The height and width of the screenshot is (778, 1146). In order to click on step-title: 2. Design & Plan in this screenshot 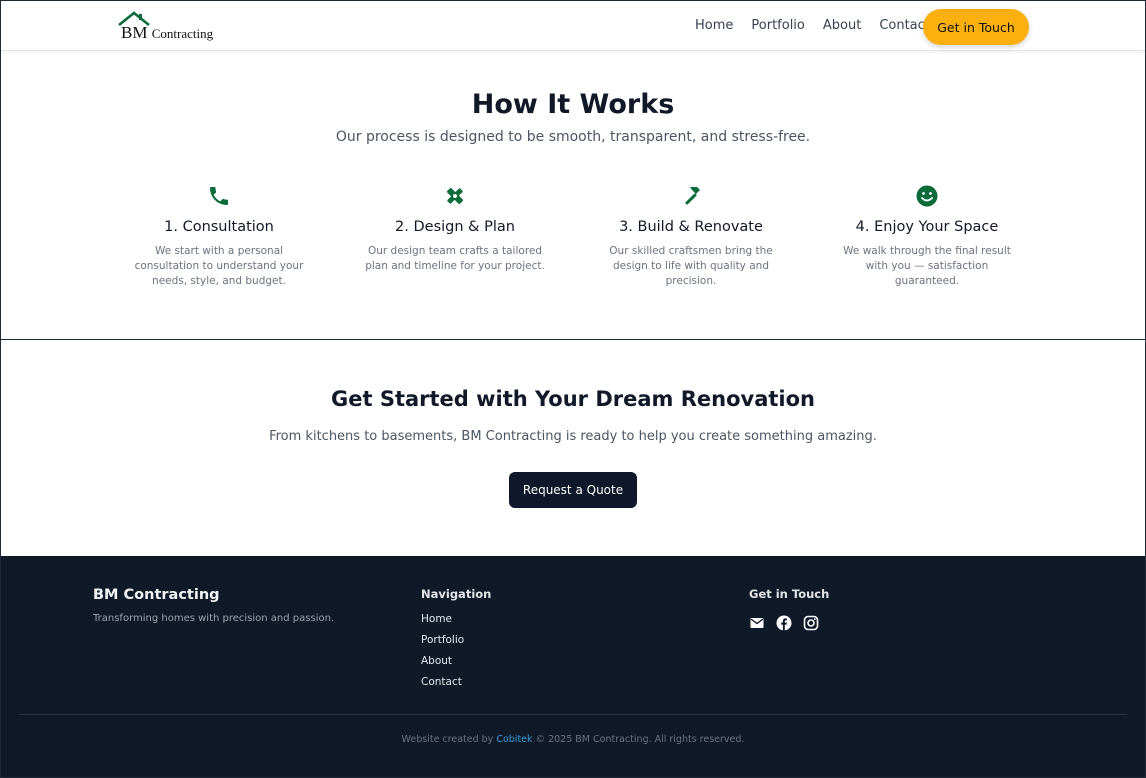, I will do `click(455, 227)`.